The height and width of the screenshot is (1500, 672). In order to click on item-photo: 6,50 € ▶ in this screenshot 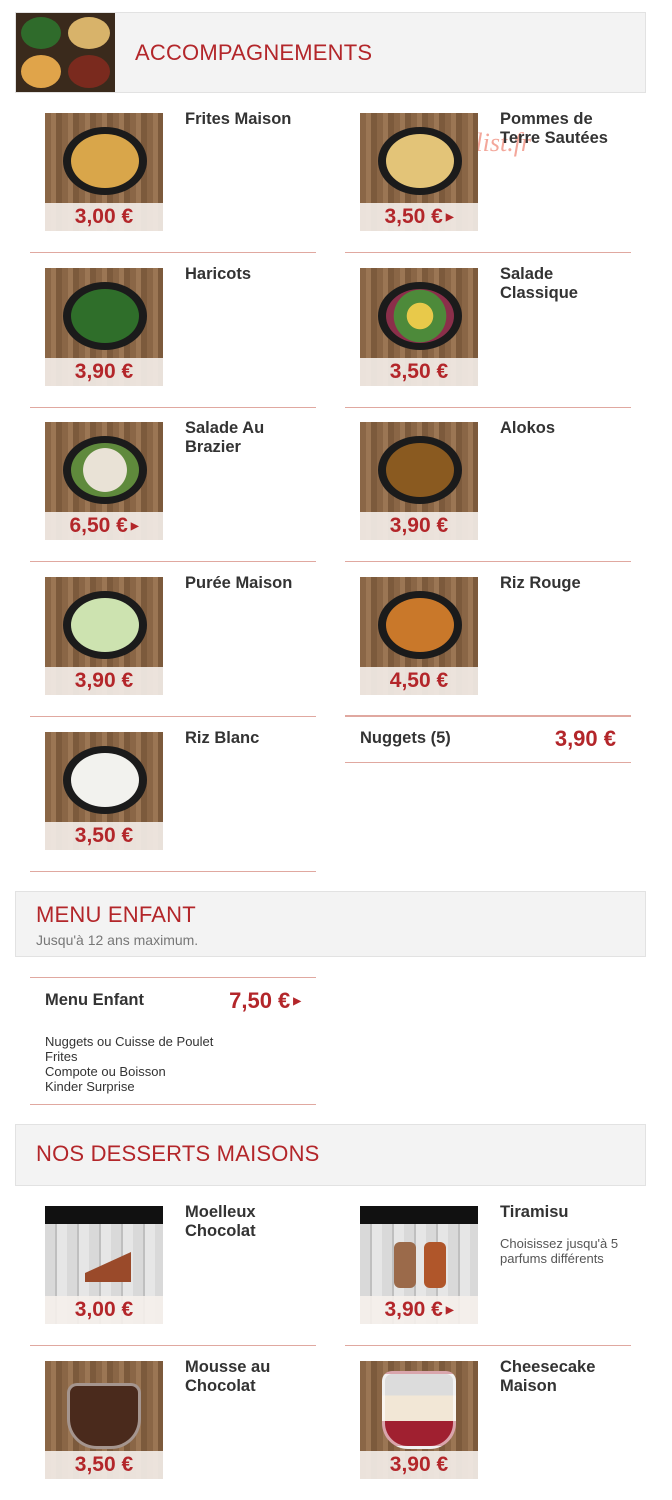, I will do `click(104, 481)`.